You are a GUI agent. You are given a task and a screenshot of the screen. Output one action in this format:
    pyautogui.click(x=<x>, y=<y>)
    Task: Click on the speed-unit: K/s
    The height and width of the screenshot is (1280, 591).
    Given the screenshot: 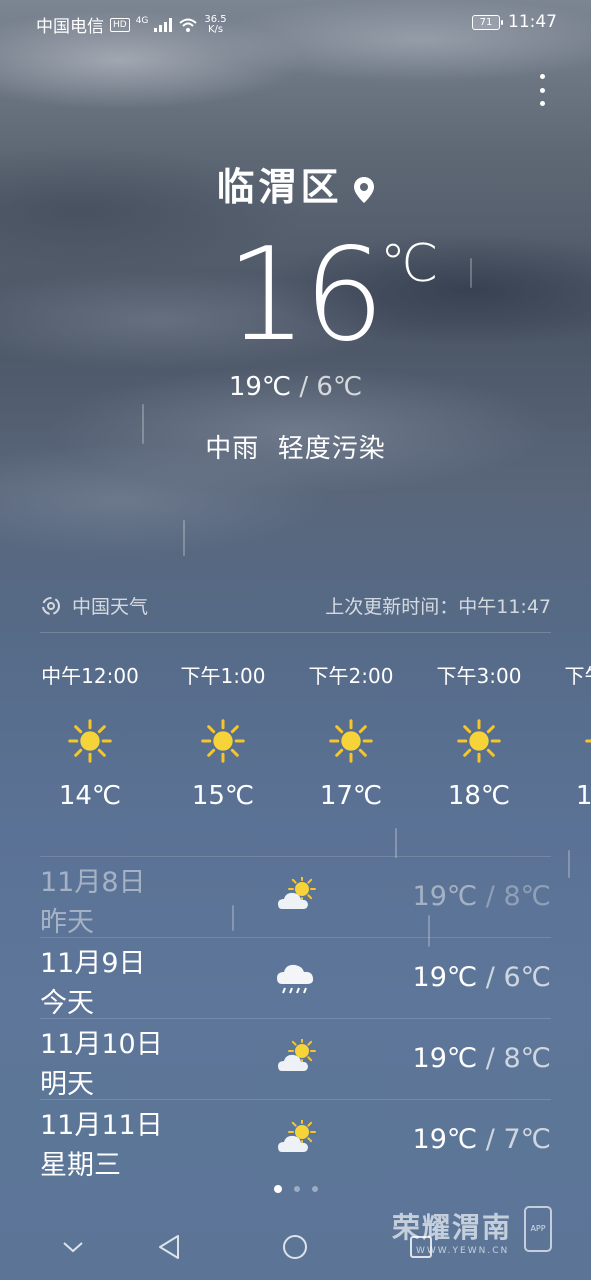 What is the action you would take?
    pyautogui.click(x=215, y=29)
    